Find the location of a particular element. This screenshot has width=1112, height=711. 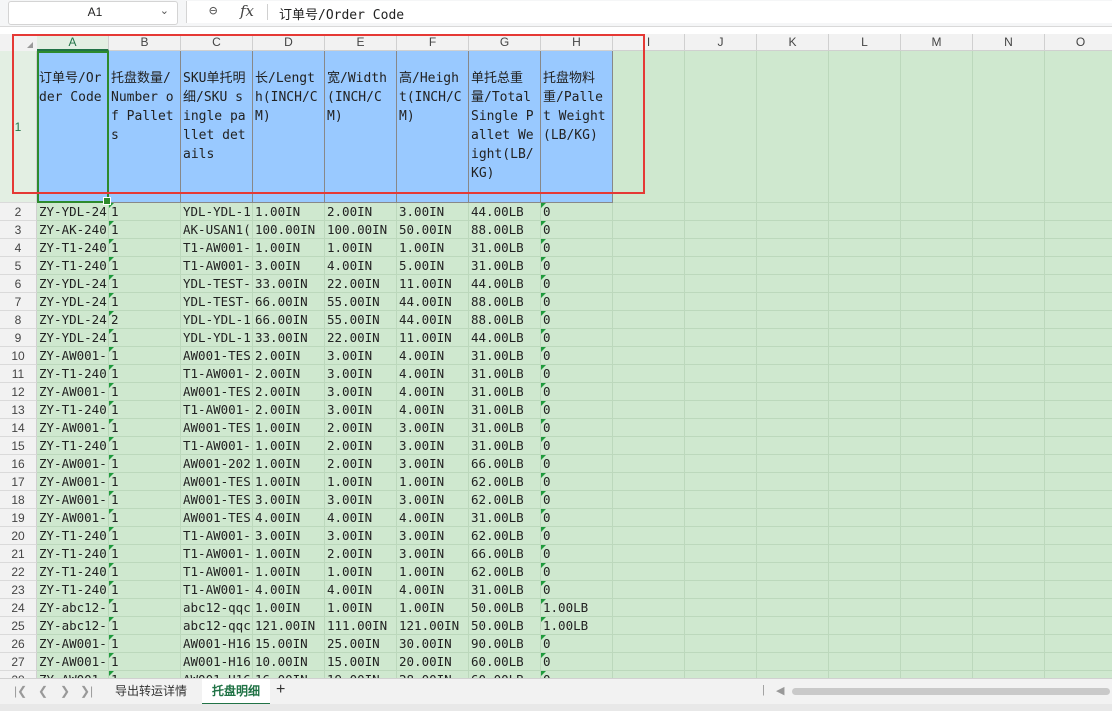

row-header: 24 is located at coordinates (18, 608).